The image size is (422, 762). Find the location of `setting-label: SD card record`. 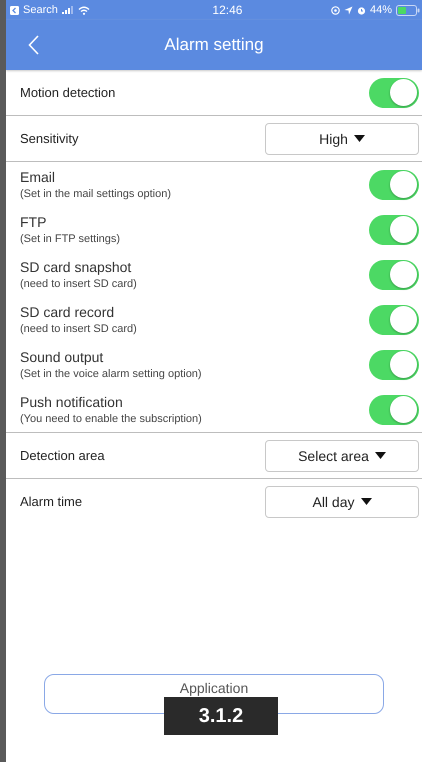

setting-label: SD card record is located at coordinates (68, 312).